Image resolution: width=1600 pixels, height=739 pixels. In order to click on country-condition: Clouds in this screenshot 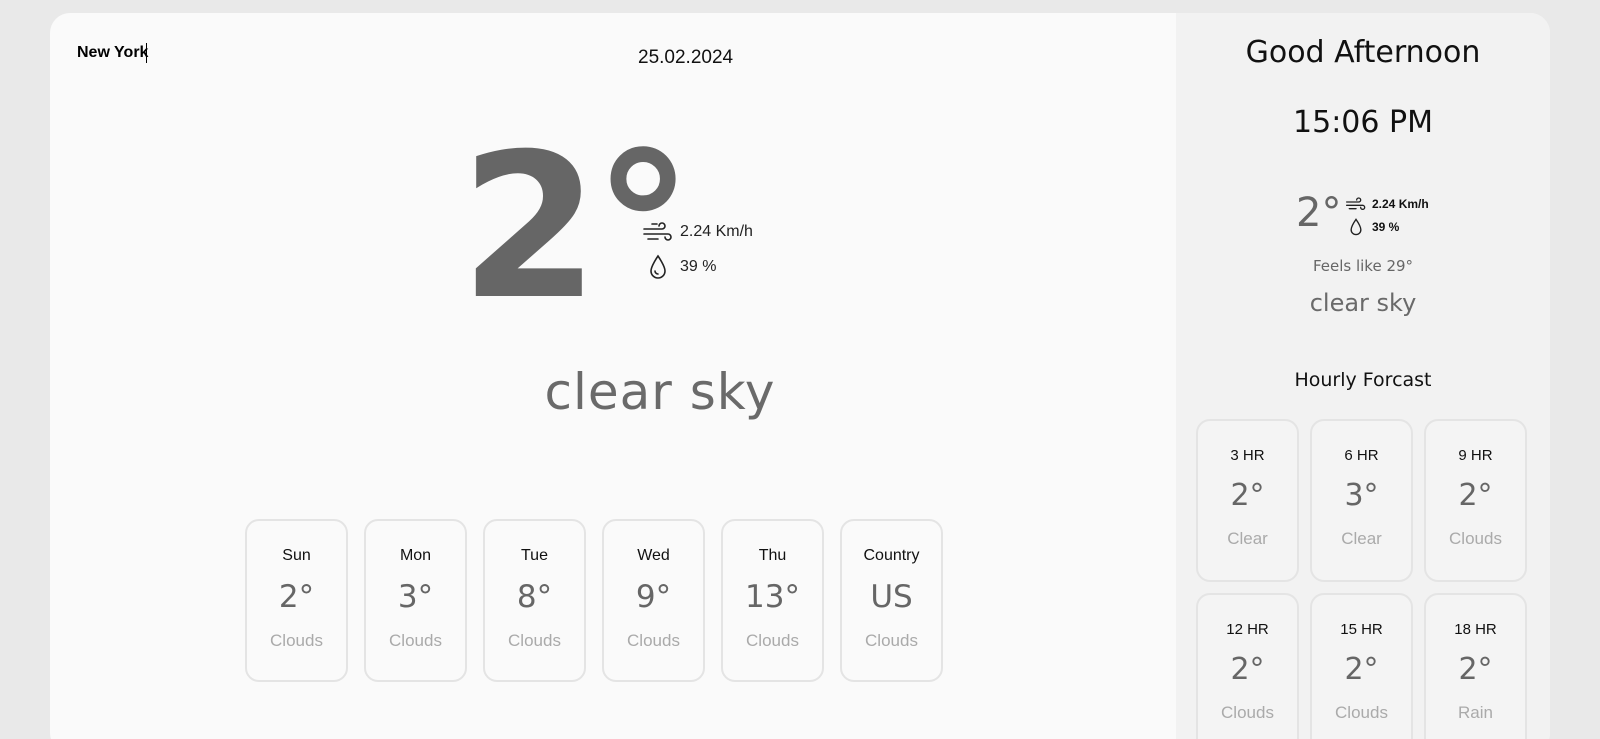, I will do `click(891, 640)`.